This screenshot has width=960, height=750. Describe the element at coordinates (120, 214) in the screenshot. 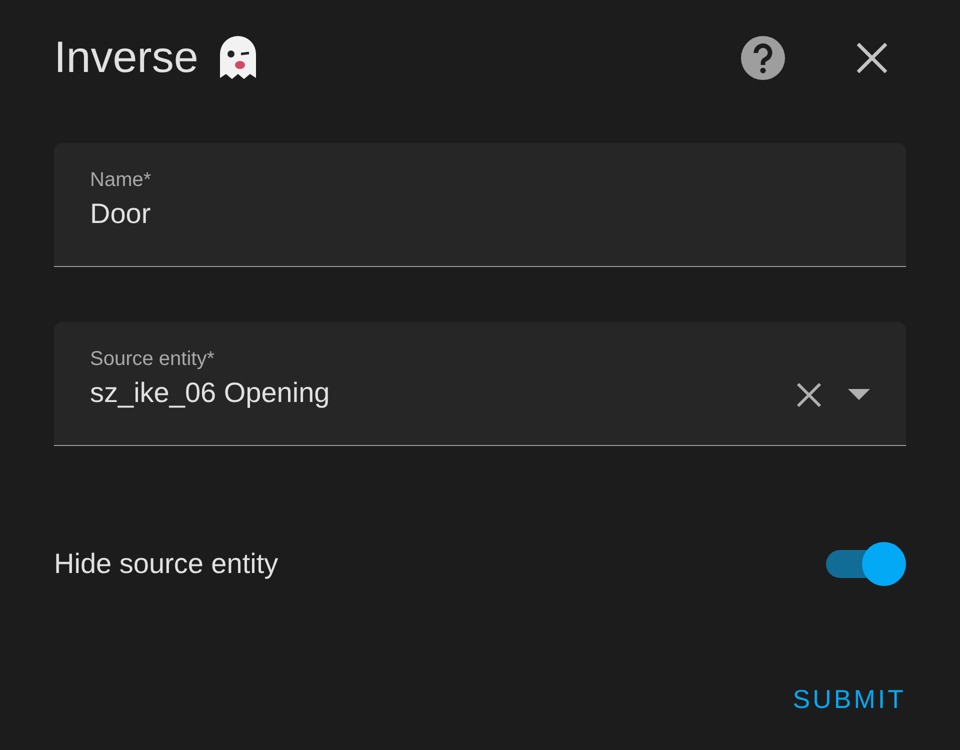

I see `field-value: Door` at that location.